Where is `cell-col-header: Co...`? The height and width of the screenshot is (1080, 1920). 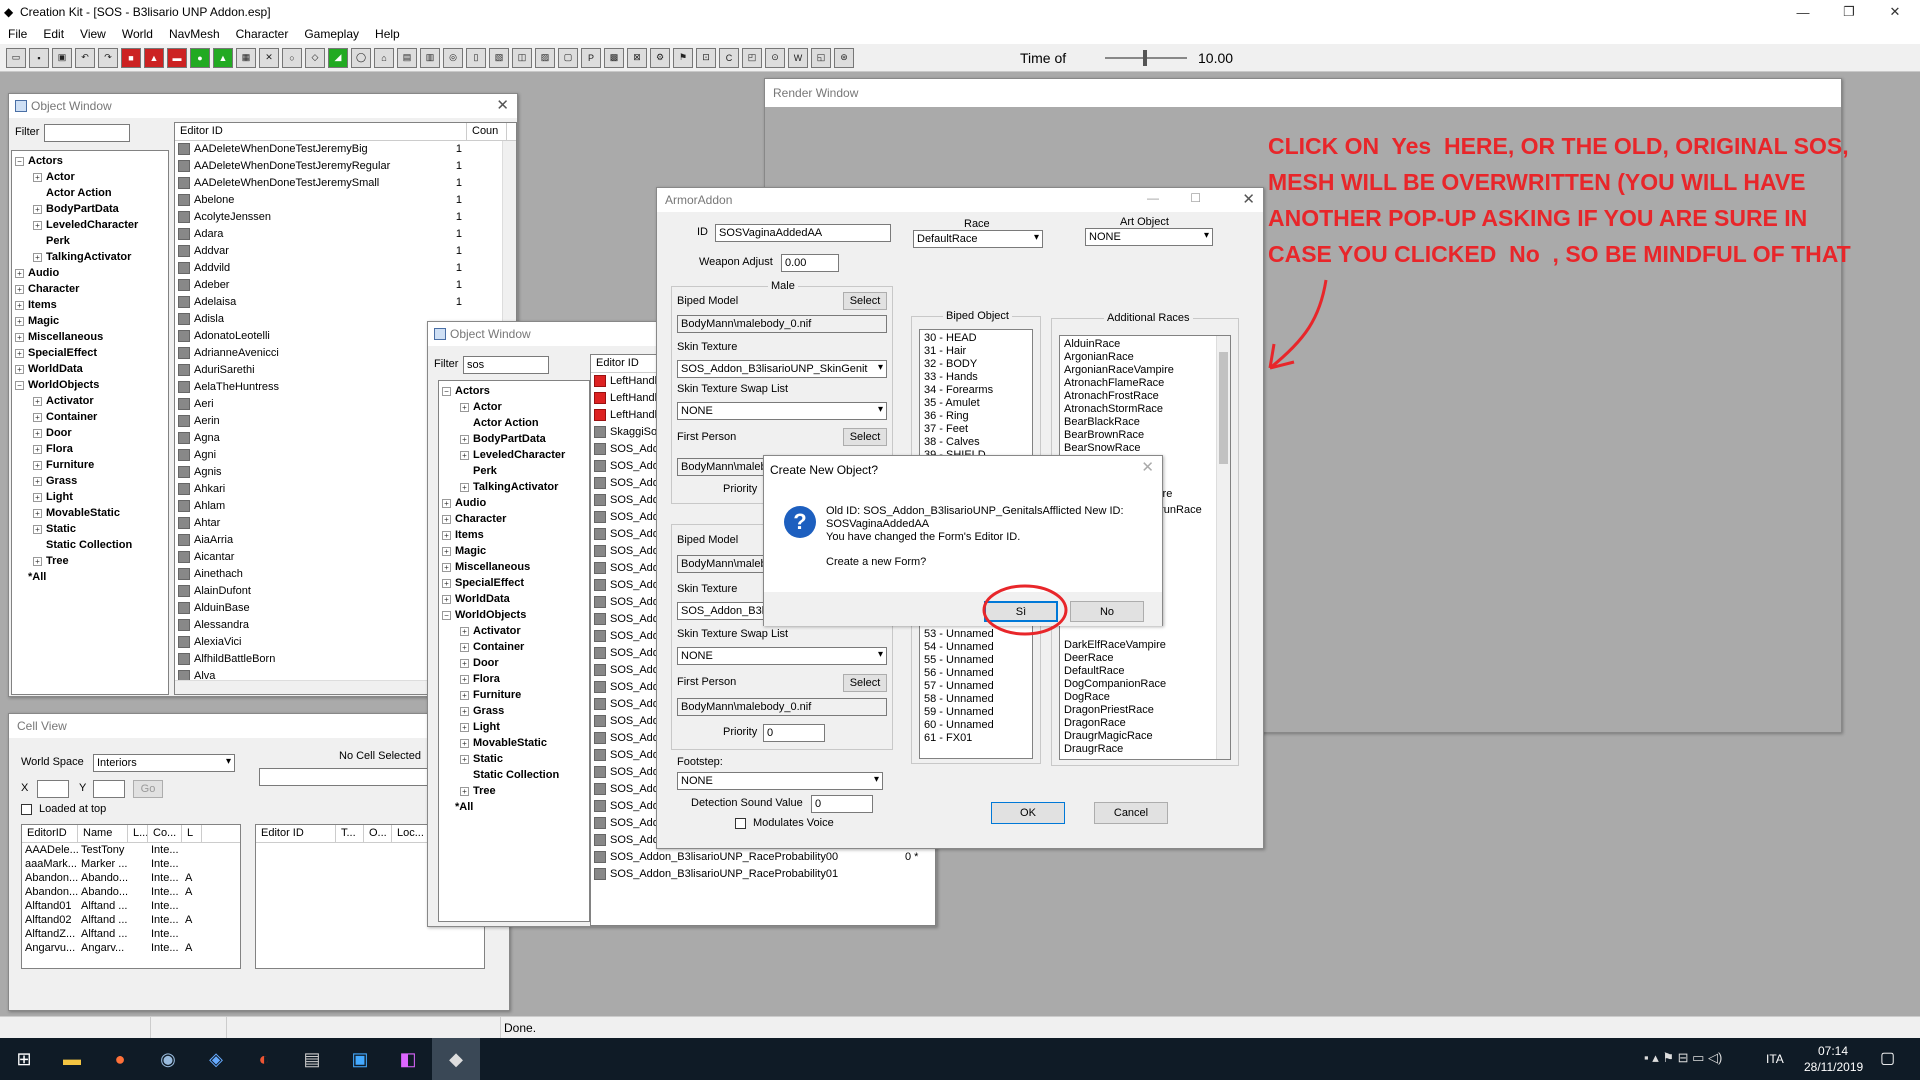
cell-col-header: Co... is located at coordinates (165, 833).